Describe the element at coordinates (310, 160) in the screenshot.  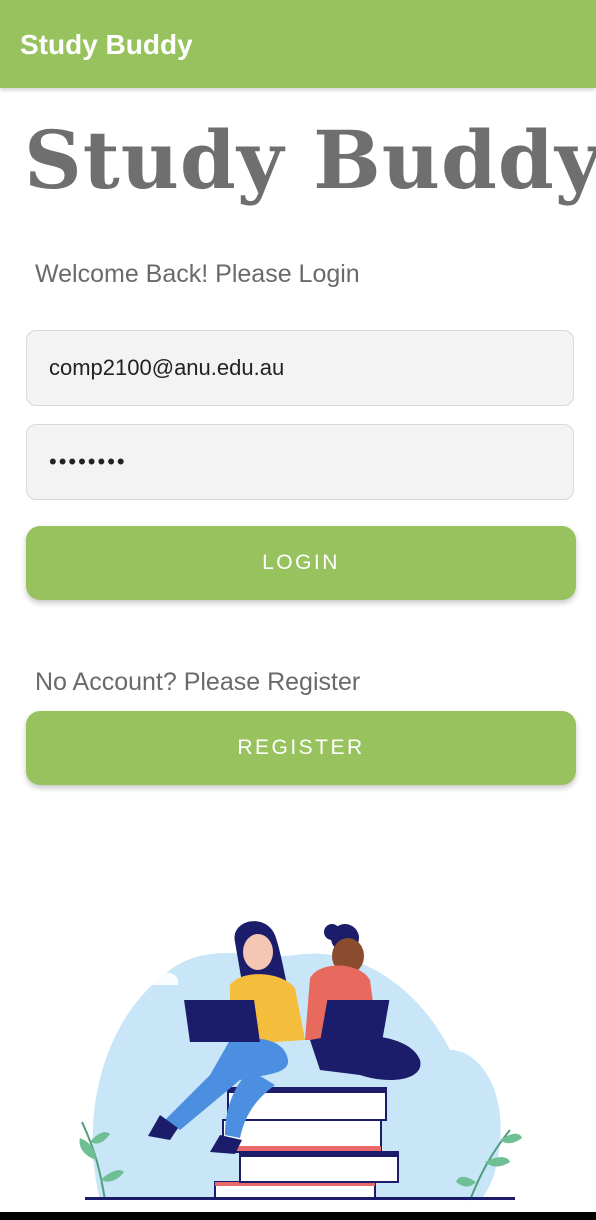
I see `page-title: Study Buddy` at that location.